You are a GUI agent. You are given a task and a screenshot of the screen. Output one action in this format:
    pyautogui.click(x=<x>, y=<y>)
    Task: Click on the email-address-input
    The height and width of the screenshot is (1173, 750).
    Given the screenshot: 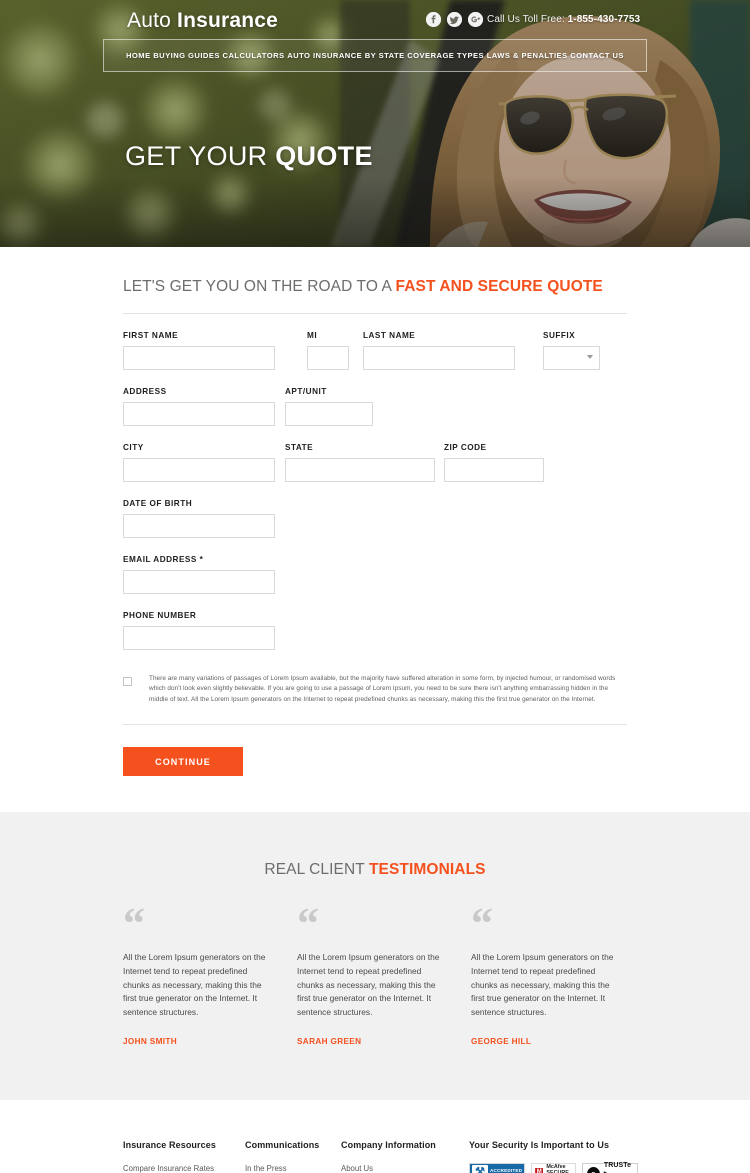 What is the action you would take?
    pyautogui.click(x=199, y=582)
    